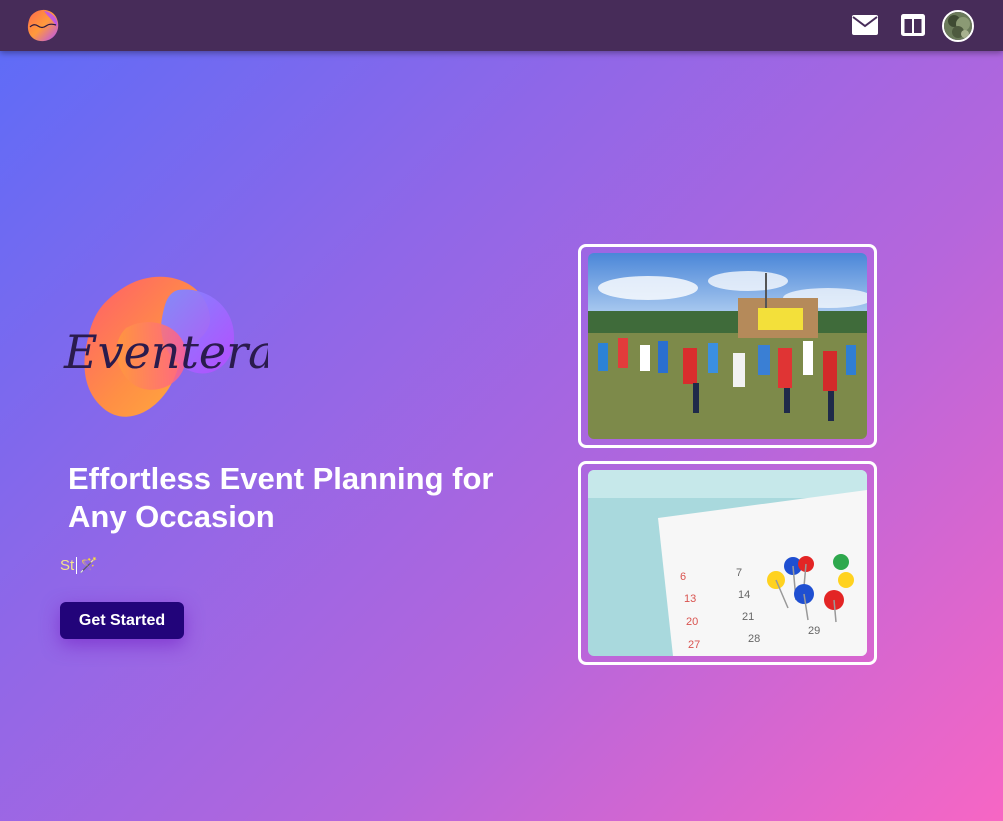 This screenshot has height=821, width=1003. Describe the element at coordinates (958, 26) in the screenshot. I see `user-avatar` at that location.